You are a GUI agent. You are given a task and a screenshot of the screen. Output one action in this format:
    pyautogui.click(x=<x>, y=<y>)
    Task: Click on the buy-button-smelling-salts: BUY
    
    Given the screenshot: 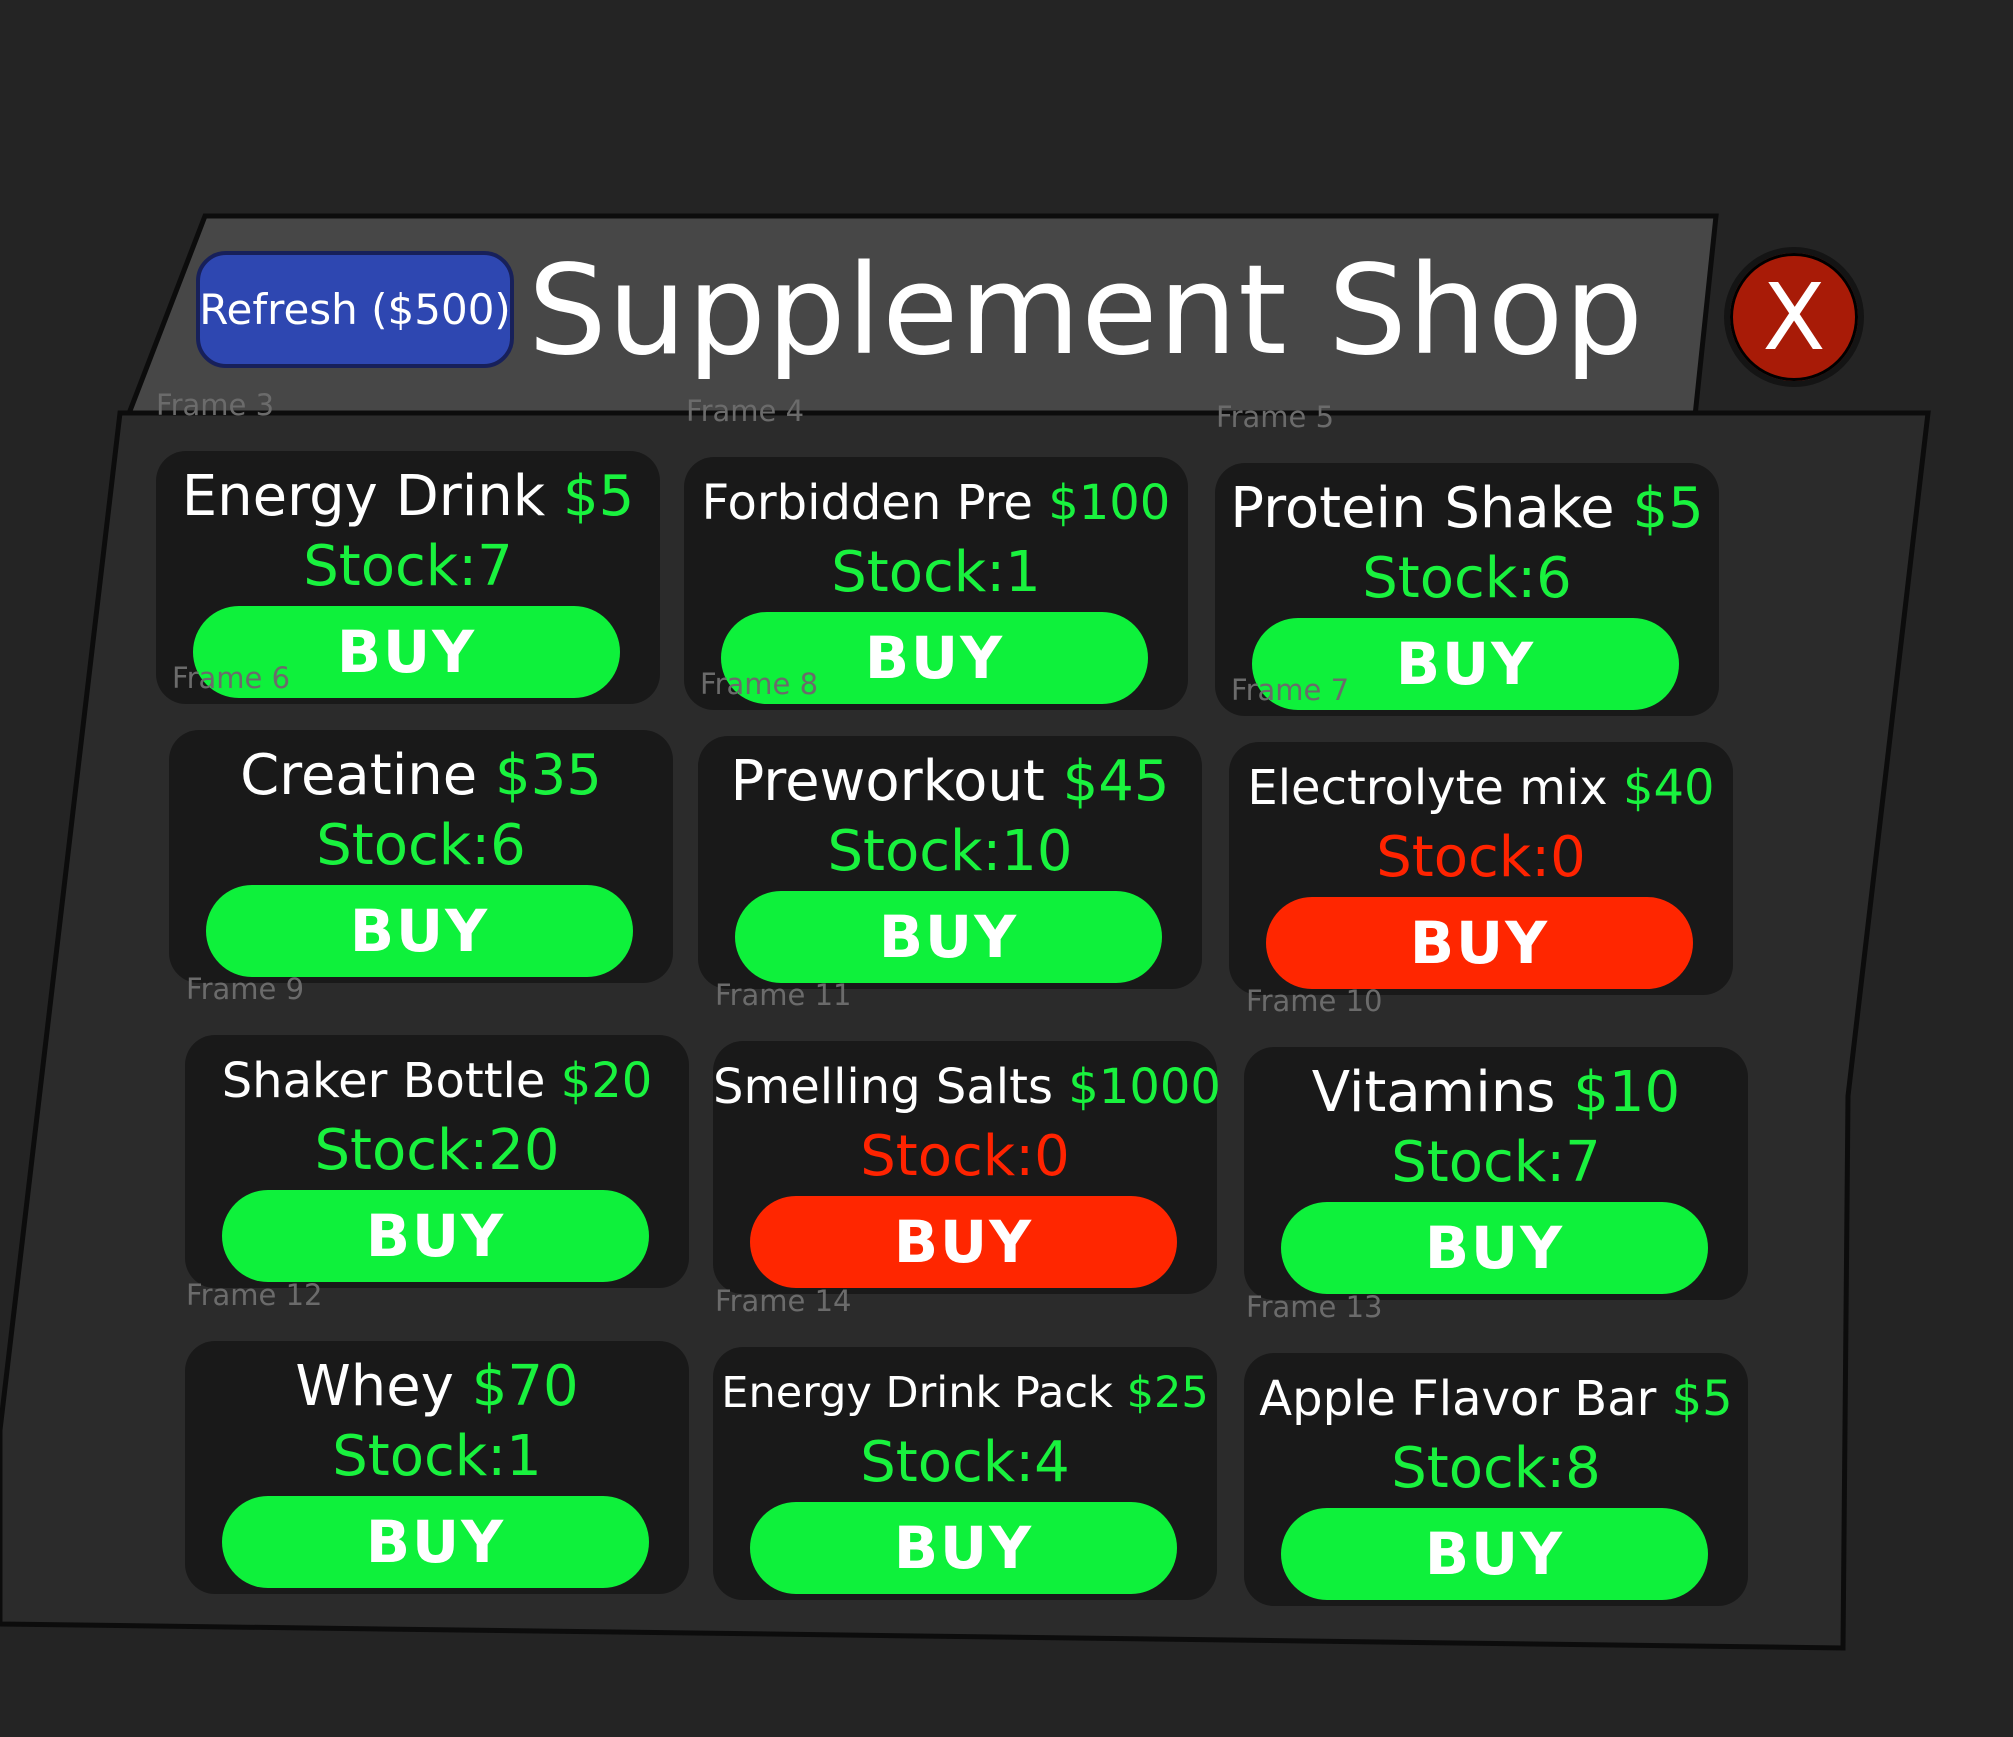 What is the action you would take?
    pyautogui.click(x=963, y=1242)
    